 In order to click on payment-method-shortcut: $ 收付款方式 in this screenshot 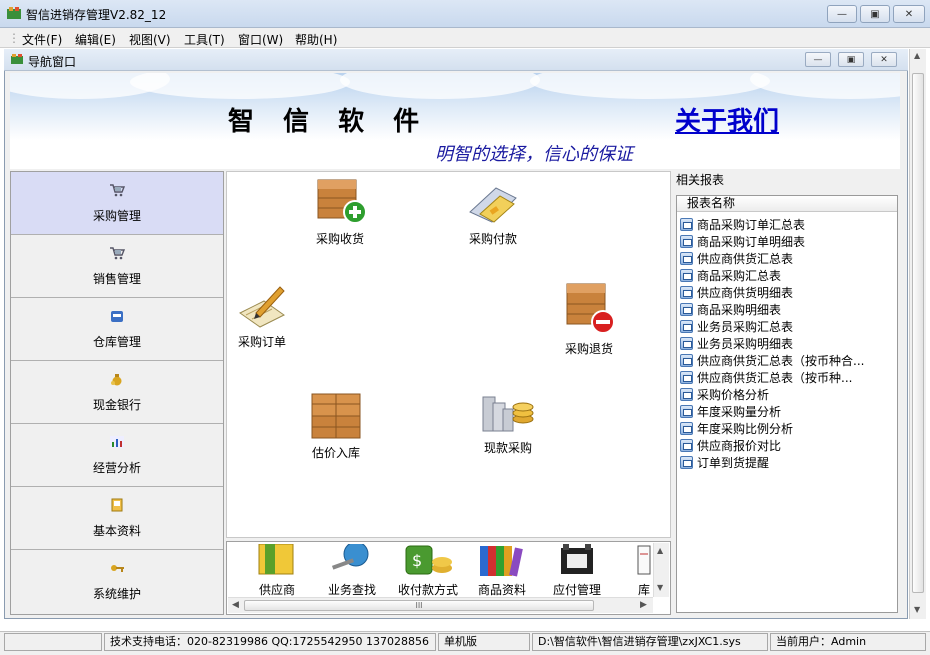, I will do `click(428, 571)`.